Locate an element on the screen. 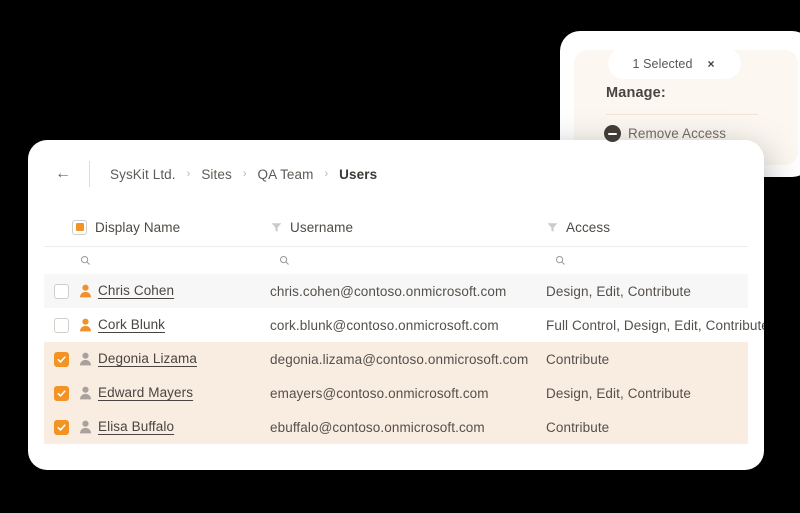 The image size is (800, 513). cell-username: emayers@contoso.onmicrosoft.com is located at coordinates (379, 393).